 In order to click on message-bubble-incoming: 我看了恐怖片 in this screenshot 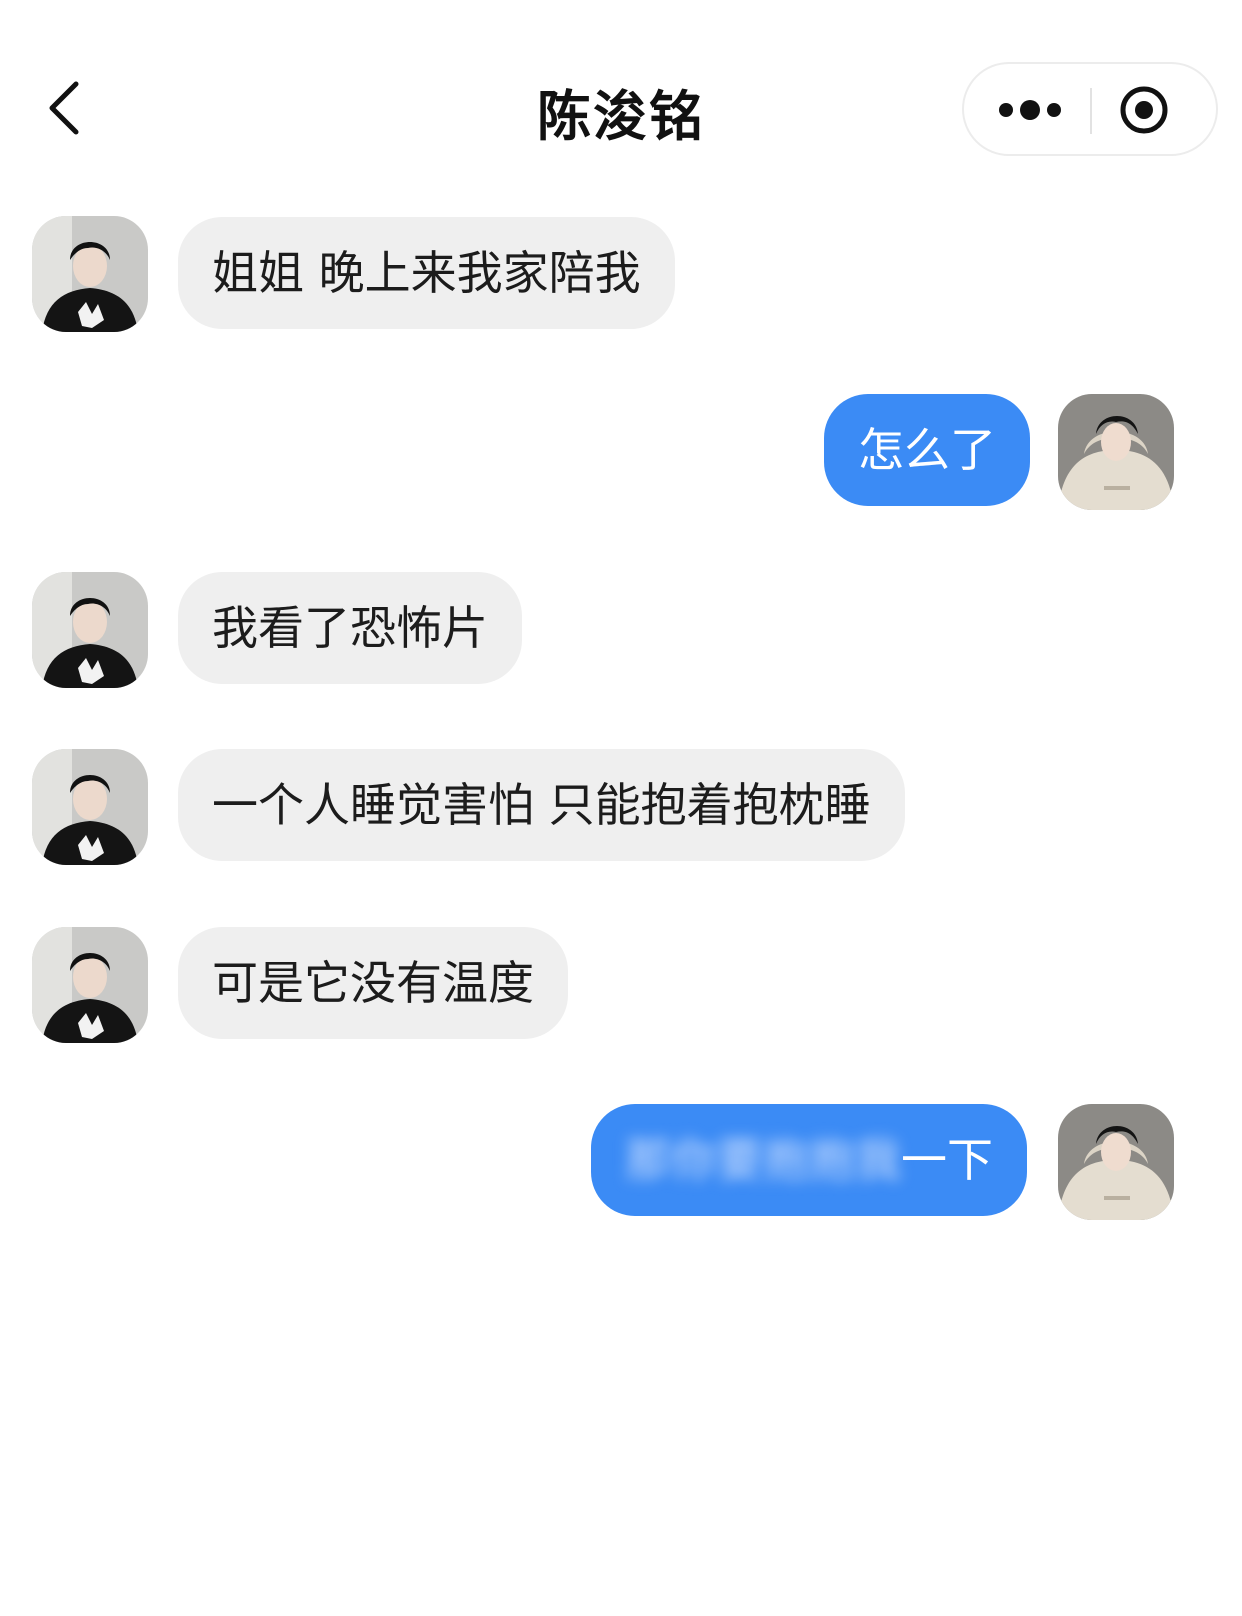, I will do `click(350, 628)`.